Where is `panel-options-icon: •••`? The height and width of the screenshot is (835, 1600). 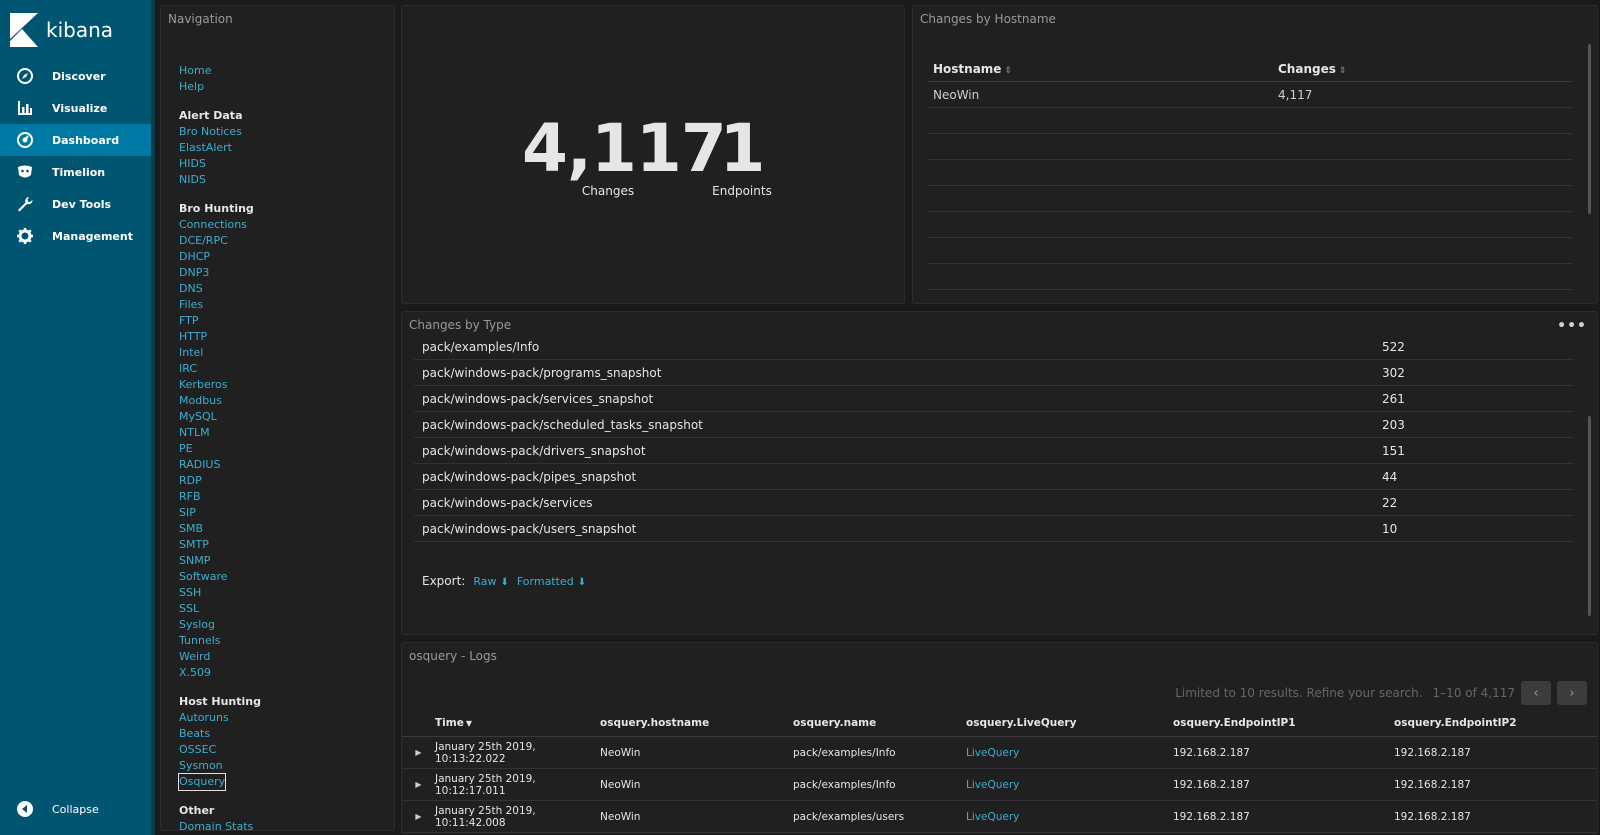 panel-options-icon: ••• is located at coordinates (1572, 326).